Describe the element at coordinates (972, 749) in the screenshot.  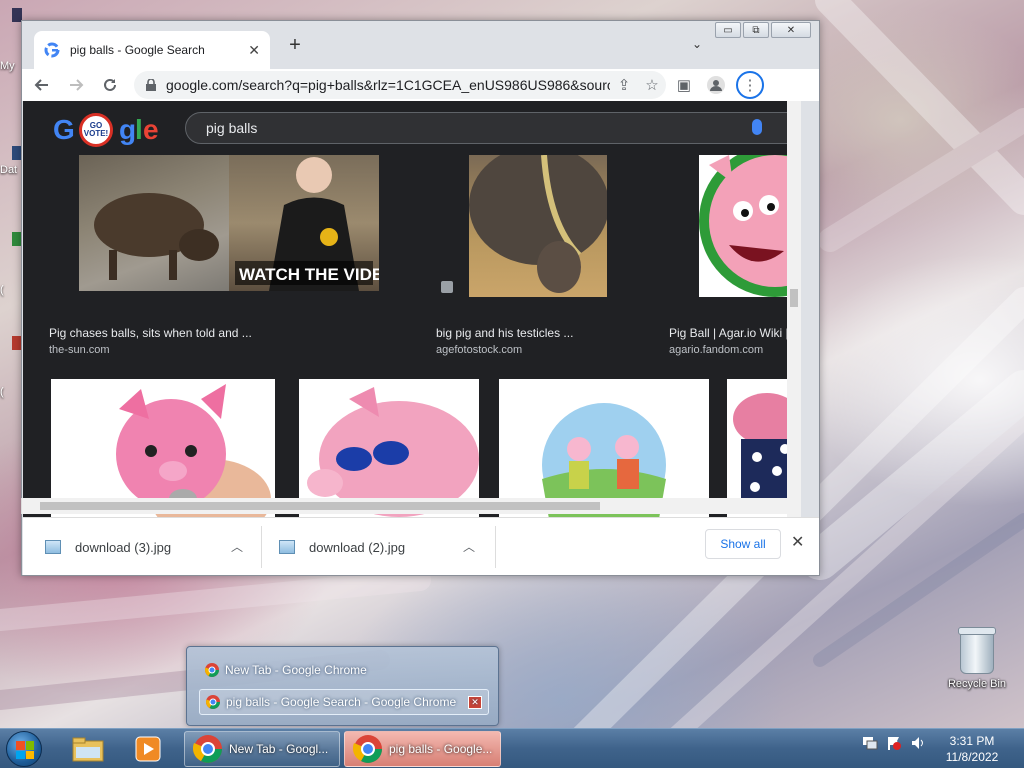
I see `taskbar-clock: 3:31 PM 11/8/2022` at that location.